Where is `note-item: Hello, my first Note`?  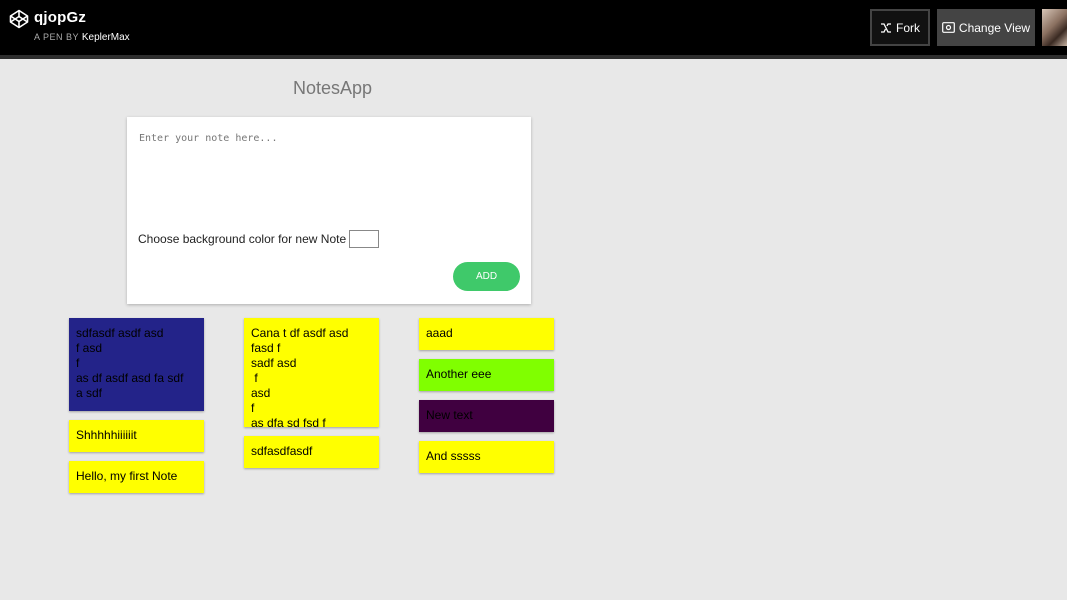 note-item: Hello, my first Note is located at coordinates (136, 477).